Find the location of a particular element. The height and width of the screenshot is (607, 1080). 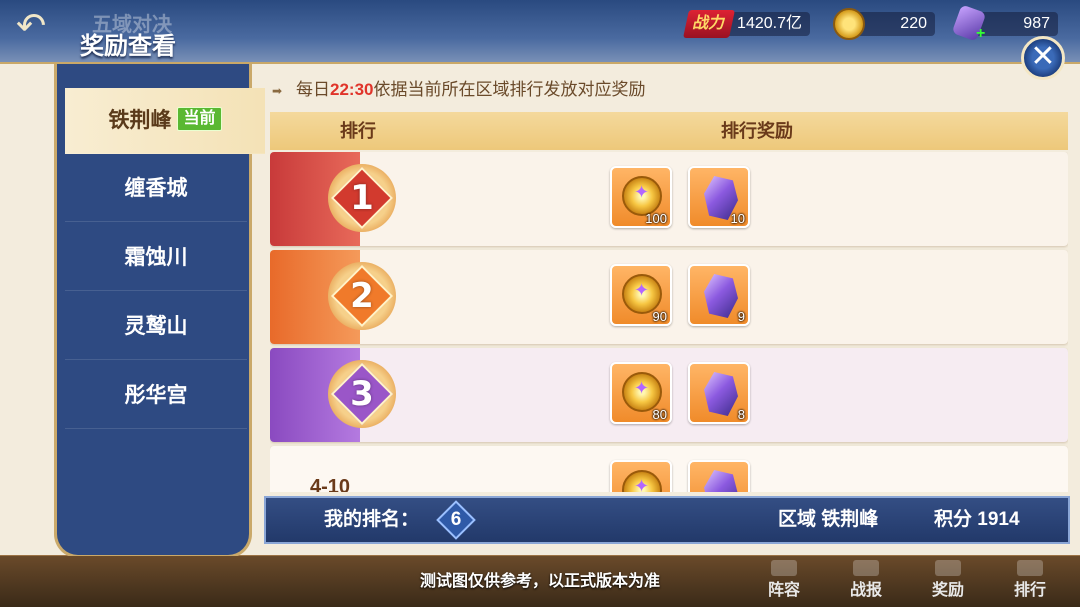

table-row: 1 100 10 is located at coordinates (669, 199).